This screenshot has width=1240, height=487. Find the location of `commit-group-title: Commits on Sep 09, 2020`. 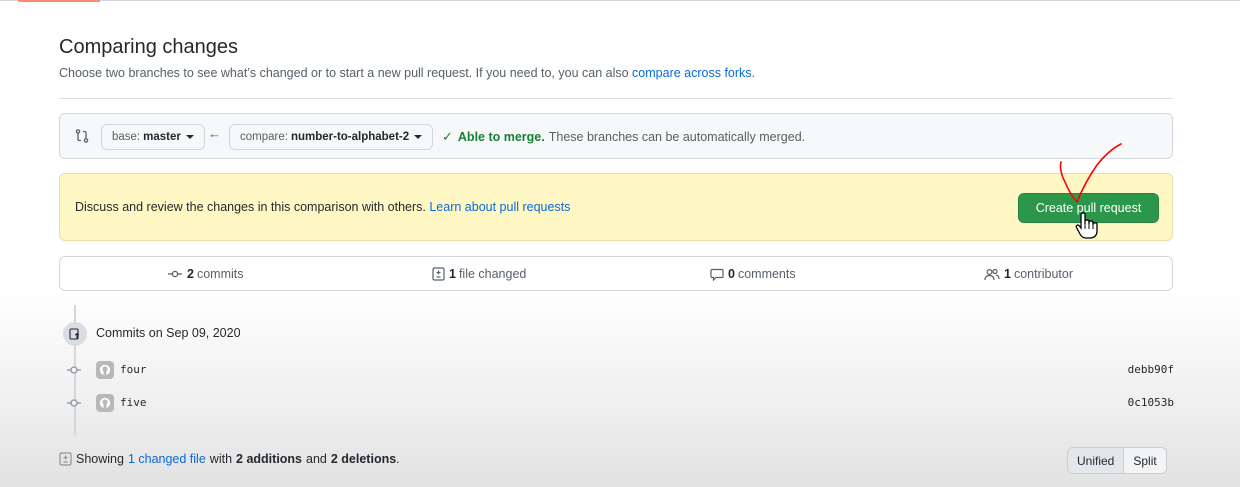

commit-group-title: Commits on Sep 09, 2020 is located at coordinates (168, 333).